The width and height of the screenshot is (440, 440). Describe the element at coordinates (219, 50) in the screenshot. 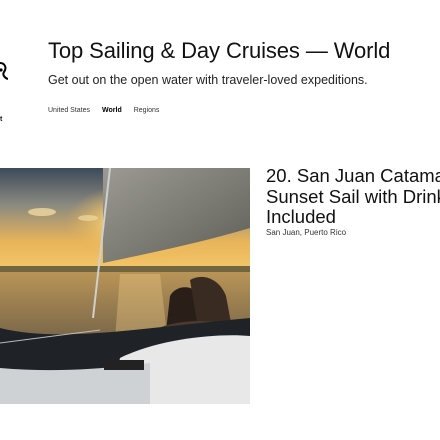

I see `page-title: Top Sailing & Day Cruises — World` at that location.